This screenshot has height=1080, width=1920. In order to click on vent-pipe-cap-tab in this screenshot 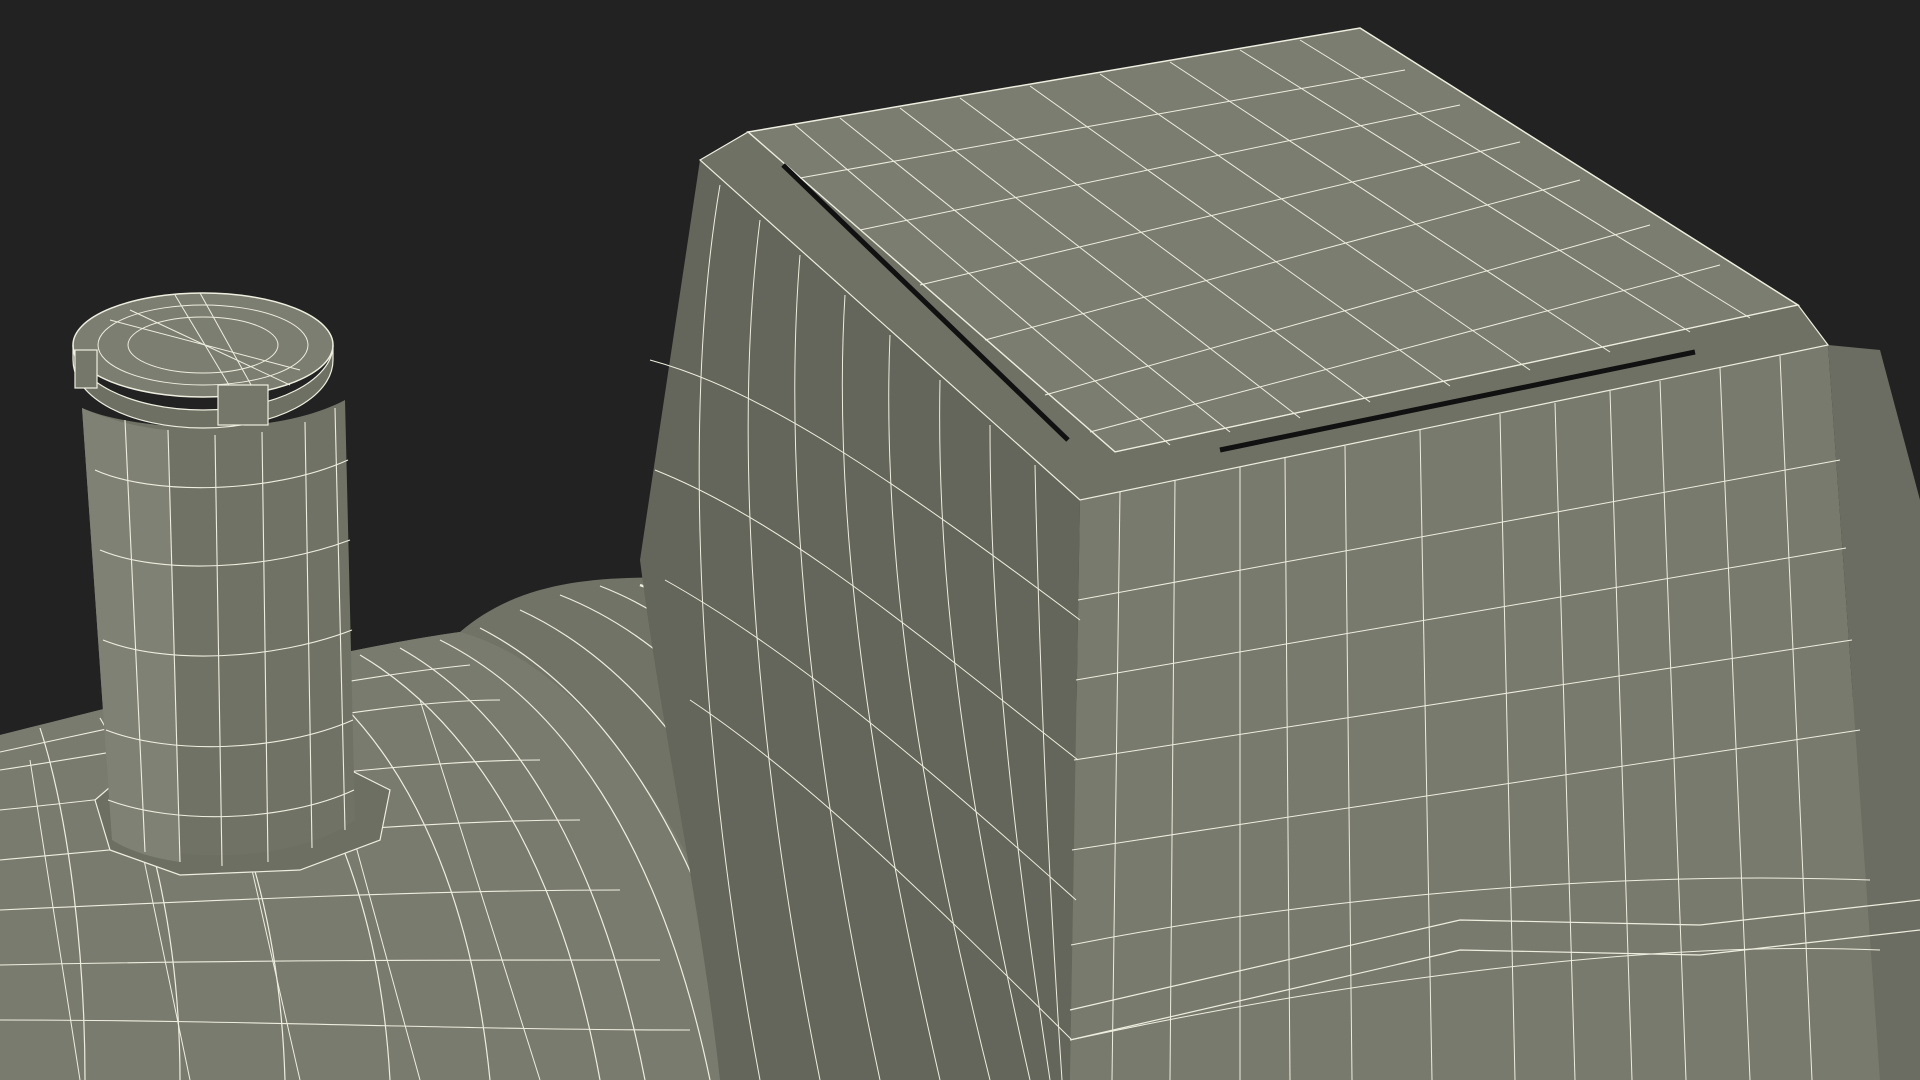, I will do `click(243, 405)`.